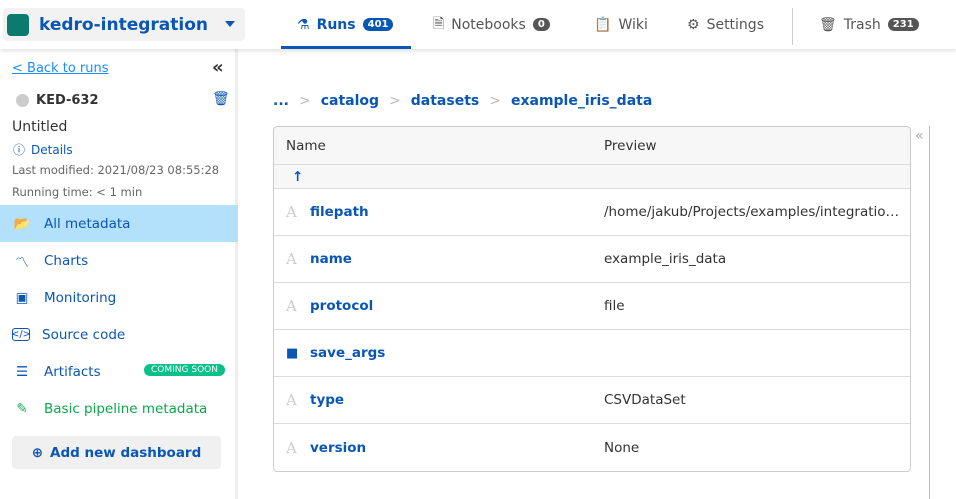 Image resolution: width=956 pixels, height=499 pixels. I want to click on row-preview: file, so click(614, 306).